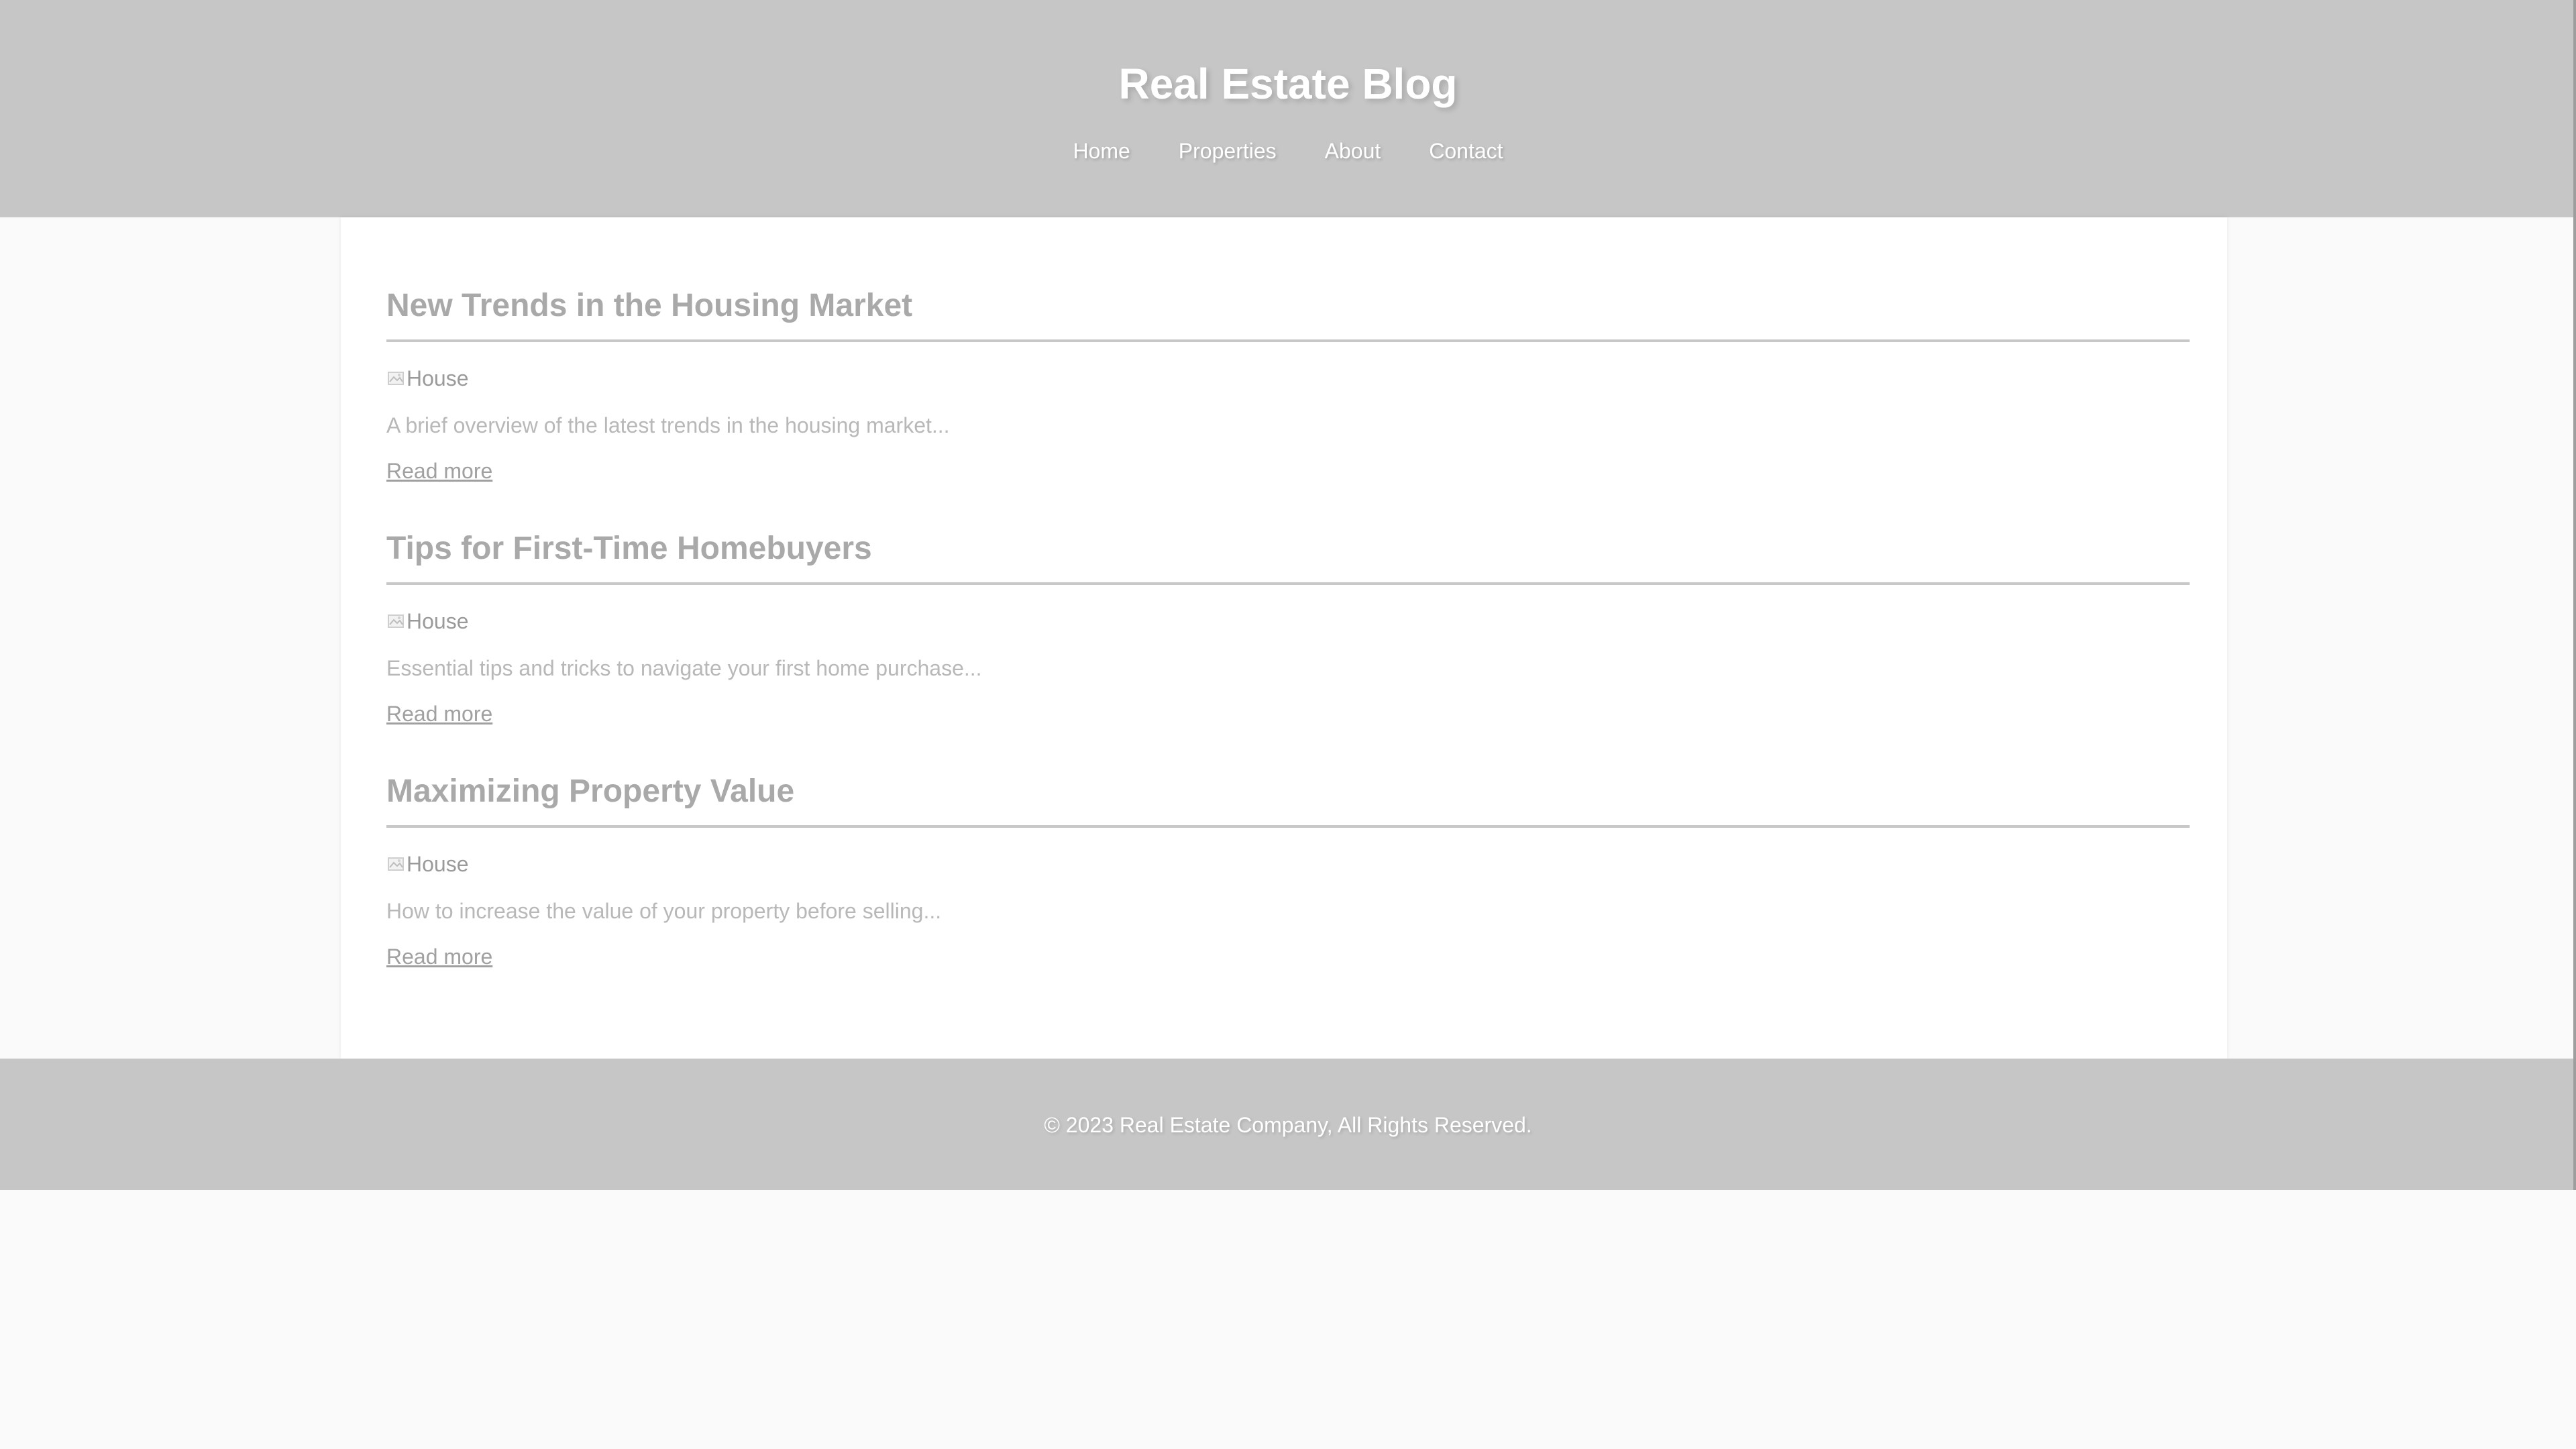 Image resolution: width=2576 pixels, height=1449 pixels. Describe the element at coordinates (1288, 84) in the screenshot. I see `site-title: Real Estate Blog` at that location.